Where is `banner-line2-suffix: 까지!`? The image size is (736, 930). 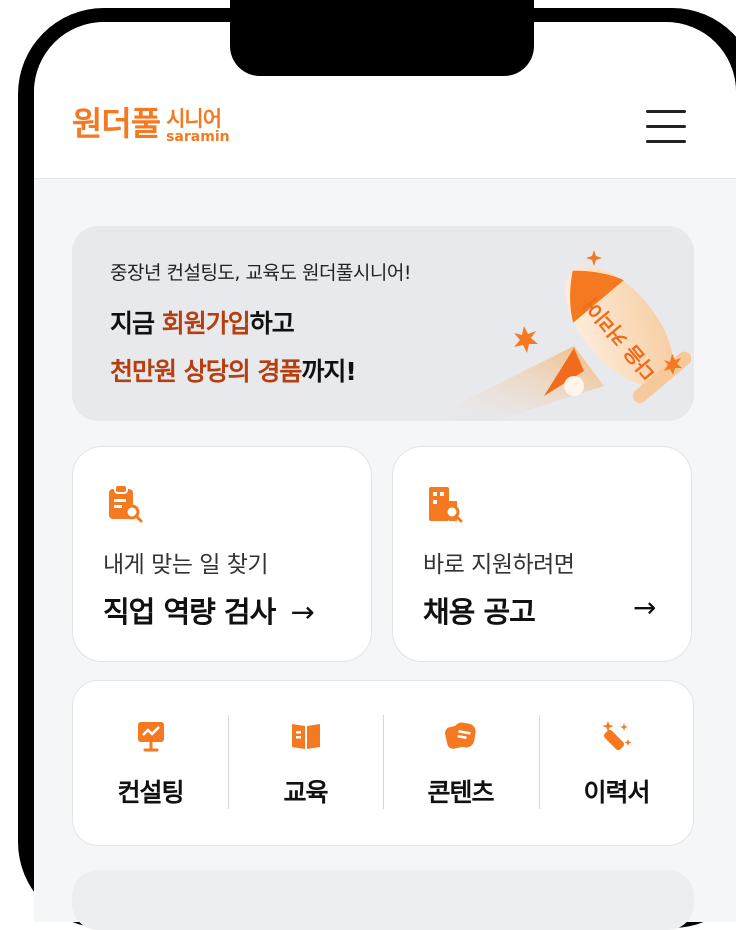
banner-line2-suffix: 까지! is located at coordinates (328, 371).